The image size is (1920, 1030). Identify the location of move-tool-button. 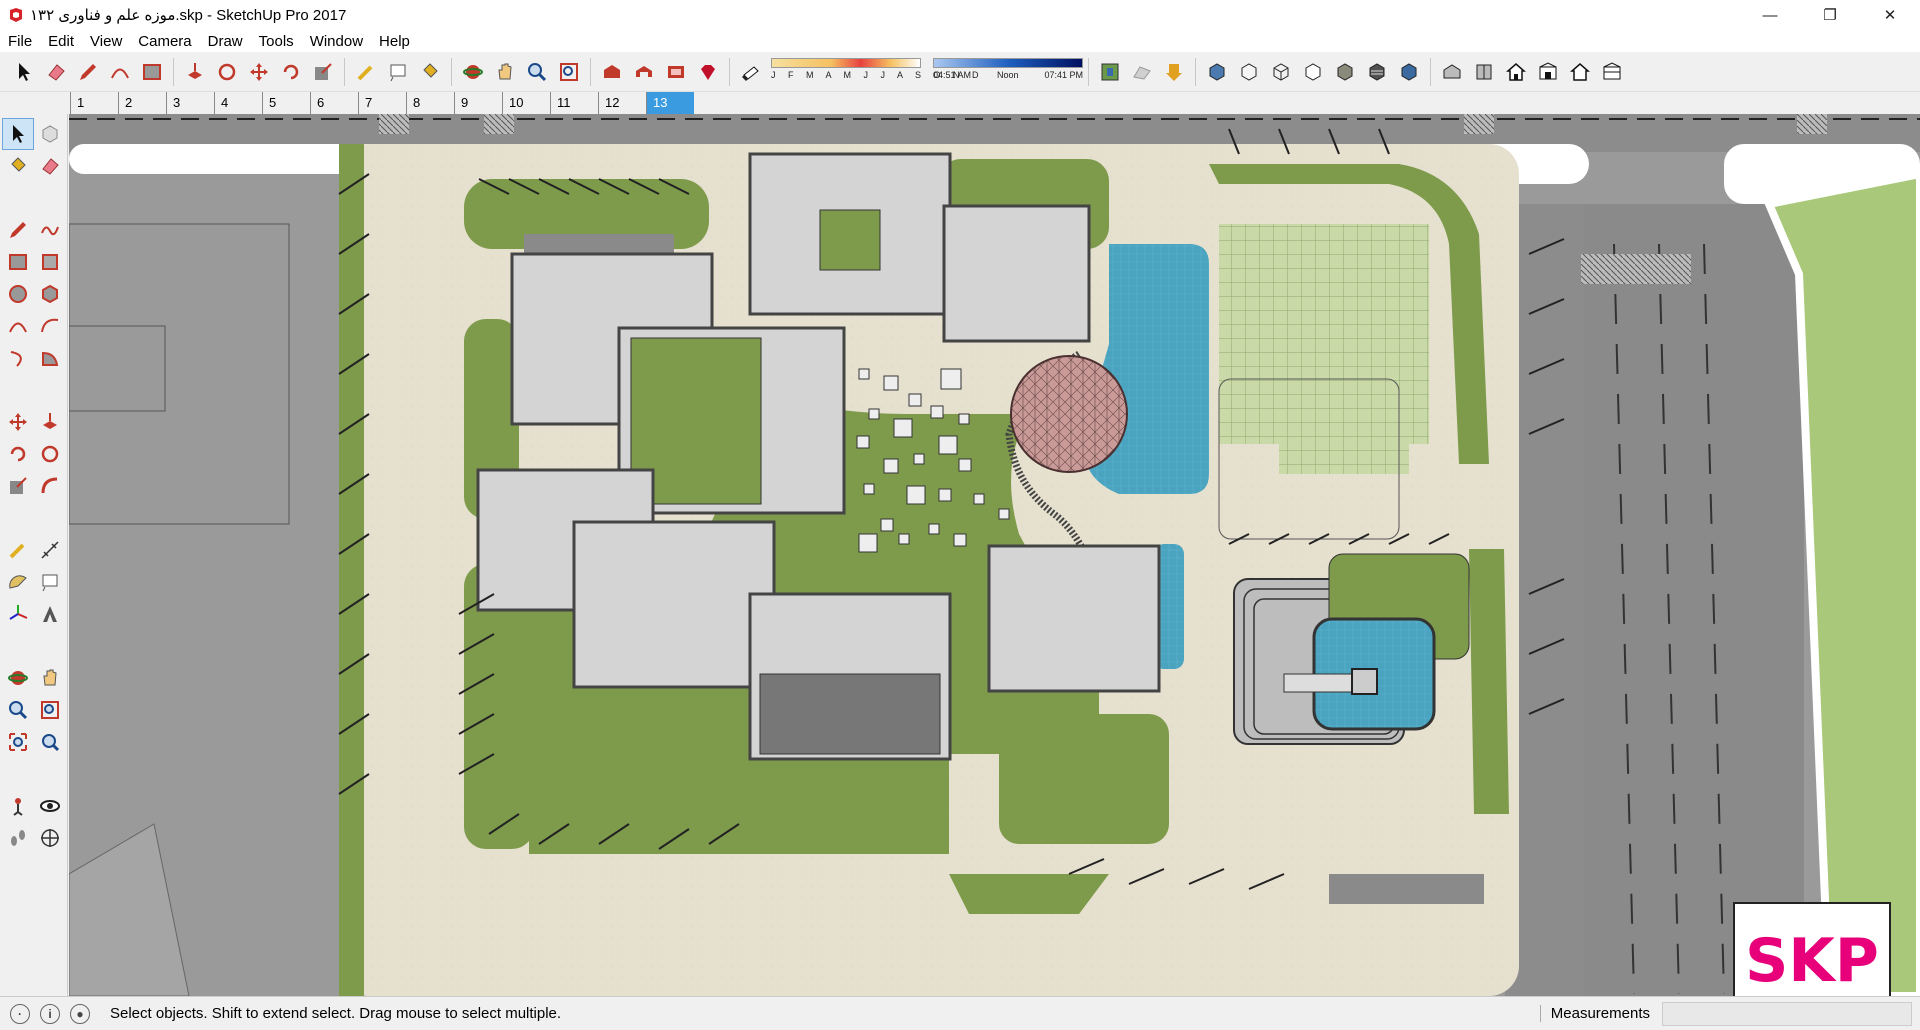
(259, 72).